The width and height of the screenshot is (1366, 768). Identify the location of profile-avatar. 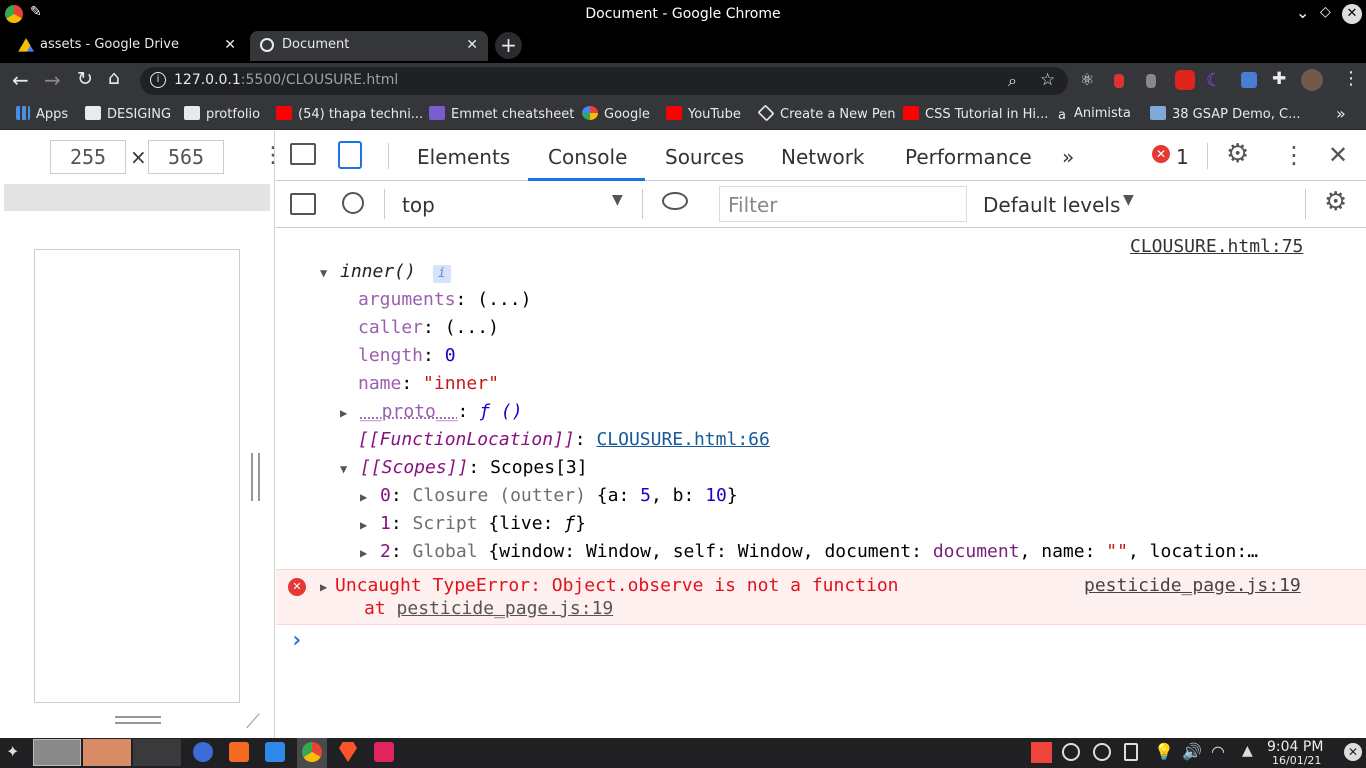
(1312, 80).